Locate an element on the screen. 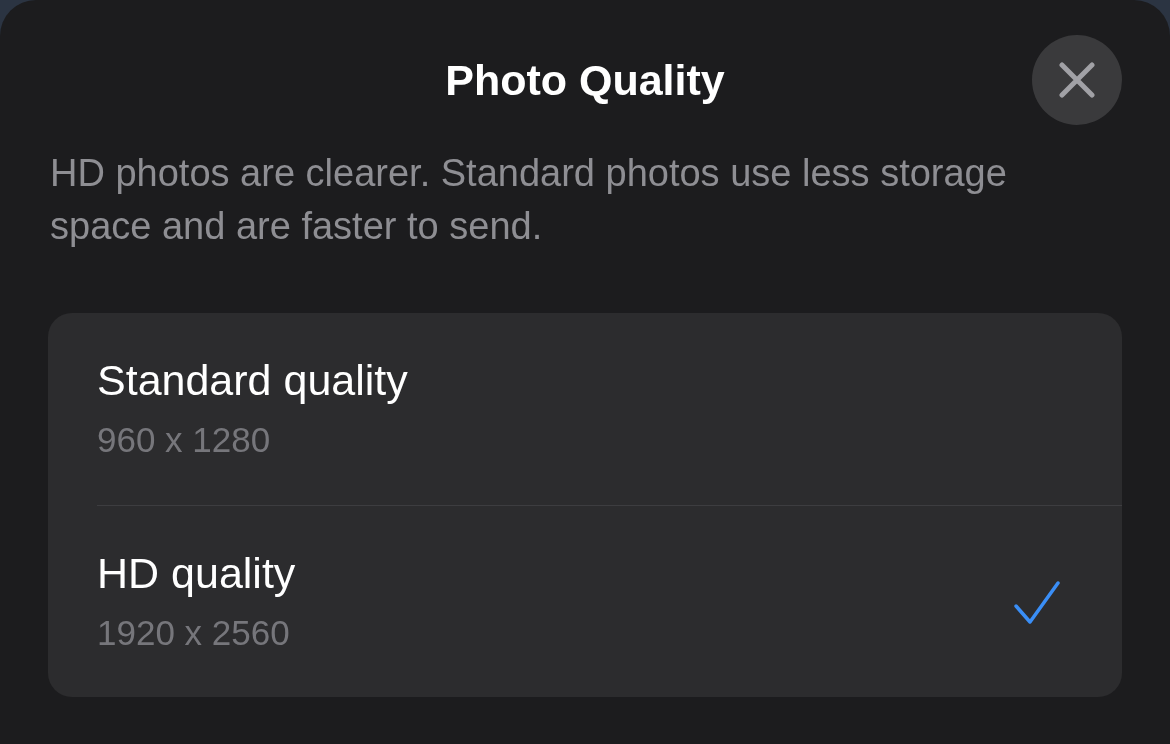  option-label: Standard quality is located at coordinates (252, 380).